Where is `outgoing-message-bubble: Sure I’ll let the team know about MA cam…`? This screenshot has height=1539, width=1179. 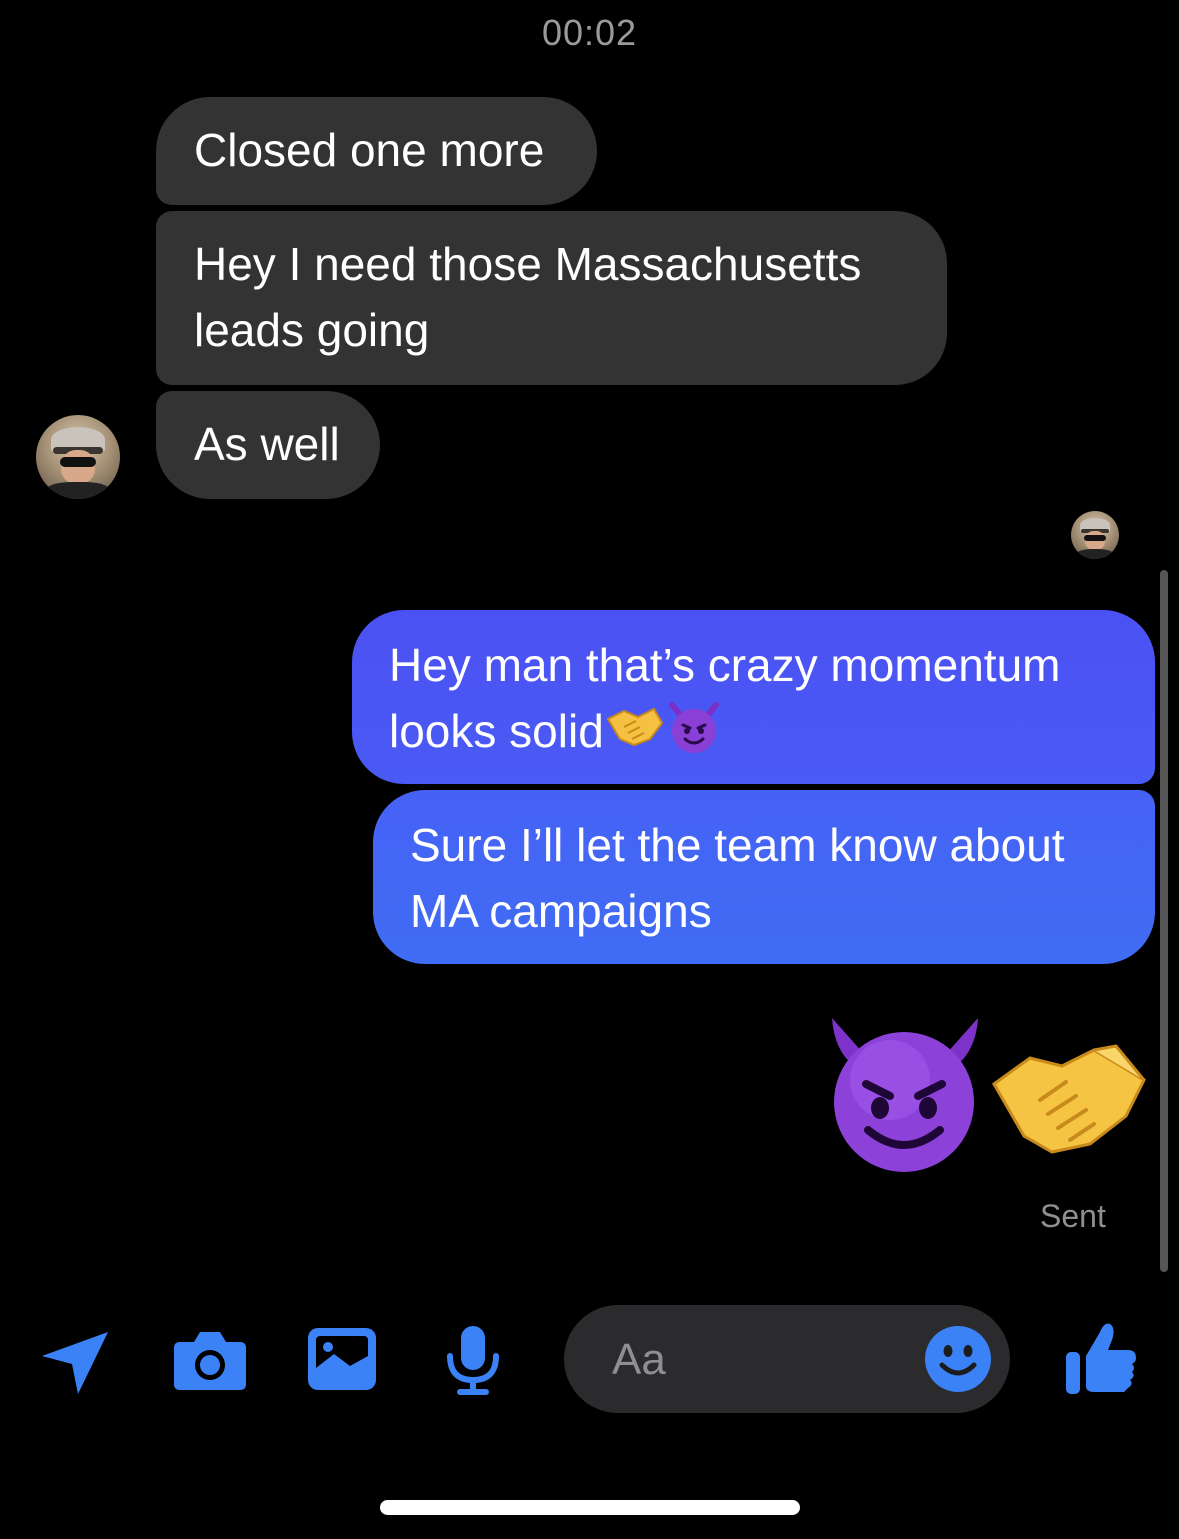
outgoing-message-bubble: Sure I’ll let the team know about MA cam… is located at coordinates (764, 877).